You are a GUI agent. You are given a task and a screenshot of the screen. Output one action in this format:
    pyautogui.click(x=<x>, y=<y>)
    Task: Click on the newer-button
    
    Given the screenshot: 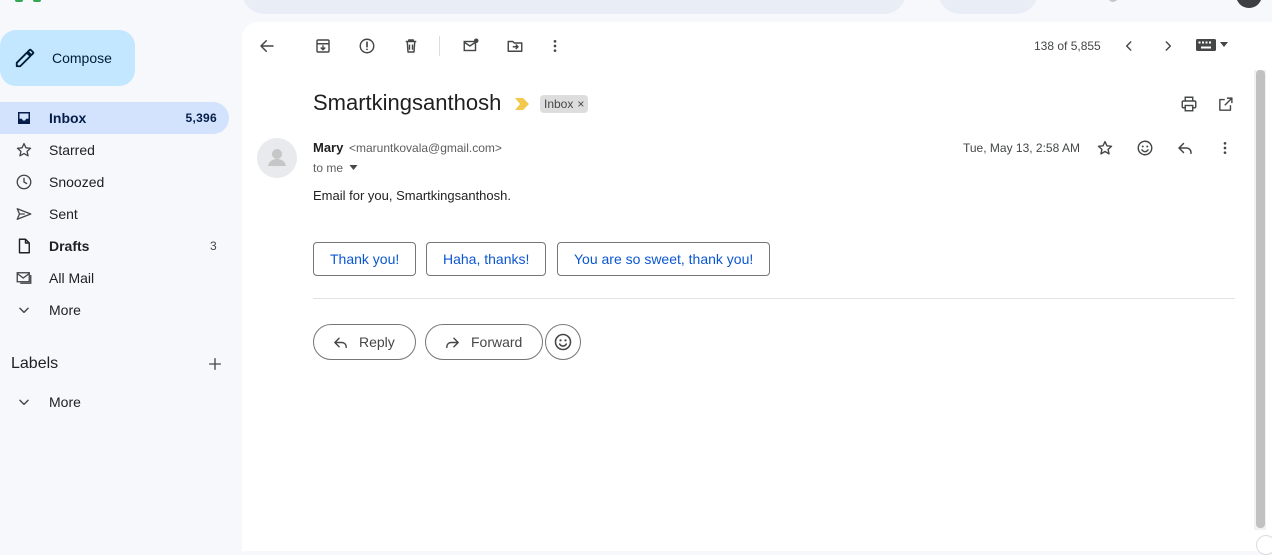 What is the action you would take?
    pyautogui.click(x=1129, y=46)
    